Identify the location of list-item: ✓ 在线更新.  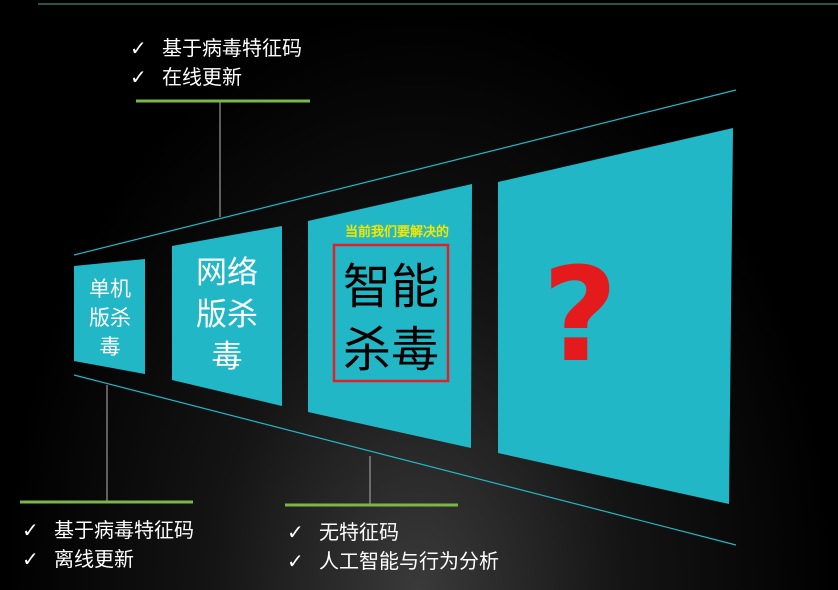
(216, 77).